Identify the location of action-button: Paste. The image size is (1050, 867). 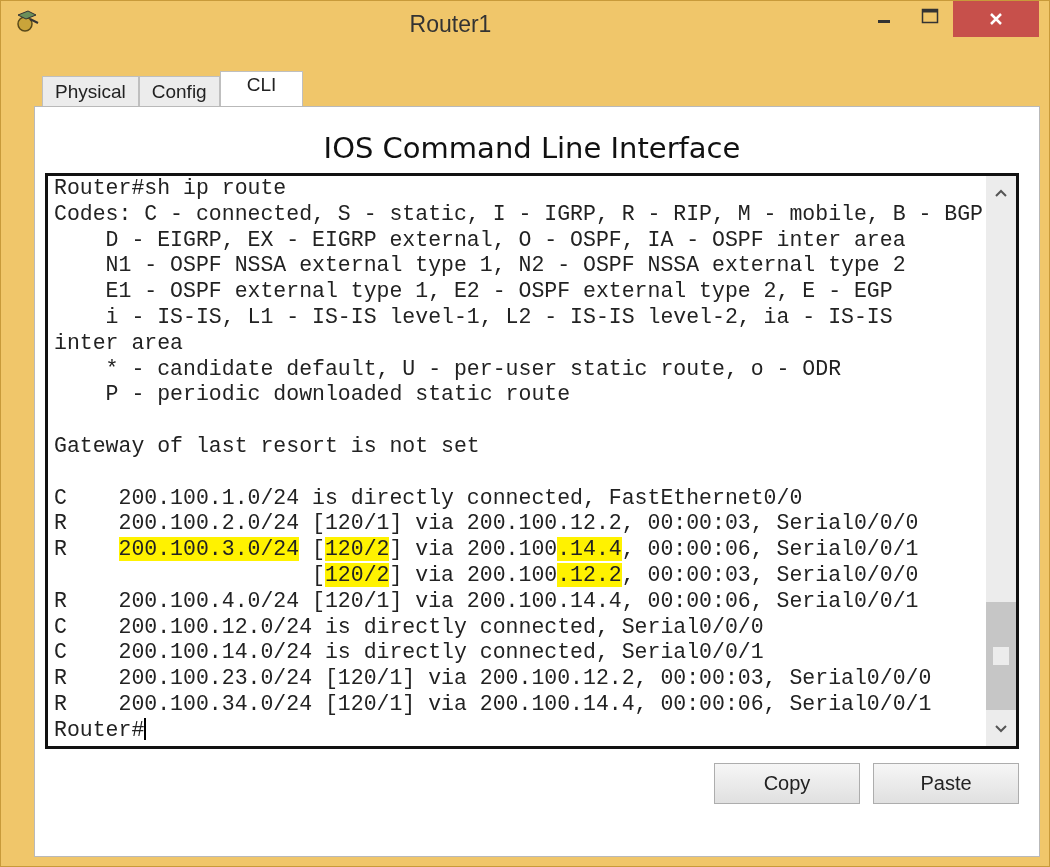
(946, 783).